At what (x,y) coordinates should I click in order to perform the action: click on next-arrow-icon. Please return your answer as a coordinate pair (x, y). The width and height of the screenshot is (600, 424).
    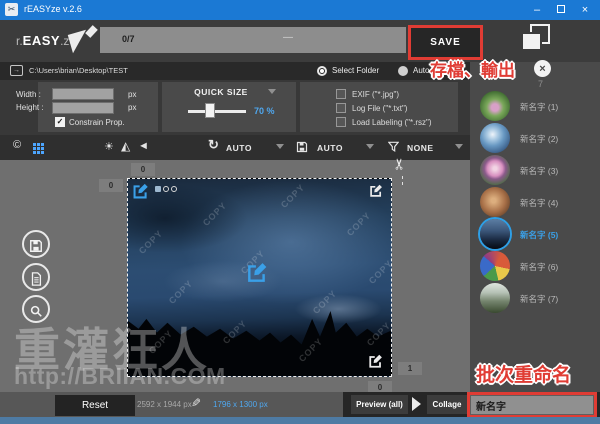
    Looking at the image, I should click on (416, 404).